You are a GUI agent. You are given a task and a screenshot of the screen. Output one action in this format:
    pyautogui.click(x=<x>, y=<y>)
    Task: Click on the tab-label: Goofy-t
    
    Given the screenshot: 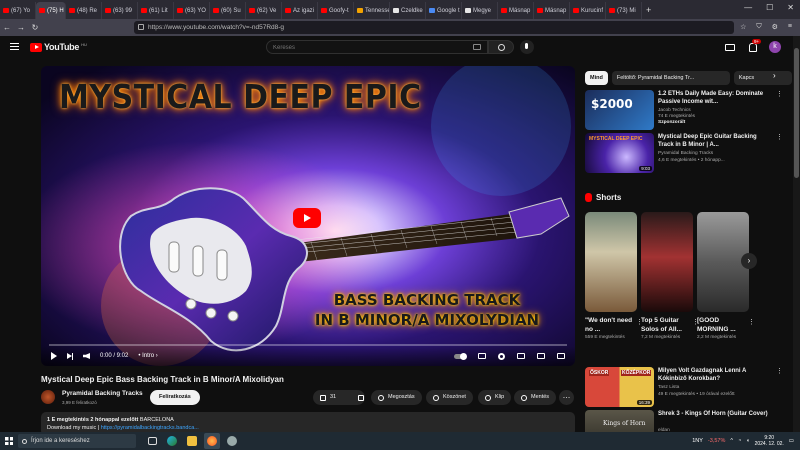 What is the action you would take?
    pyautogui.click(x=339, y=10)
    